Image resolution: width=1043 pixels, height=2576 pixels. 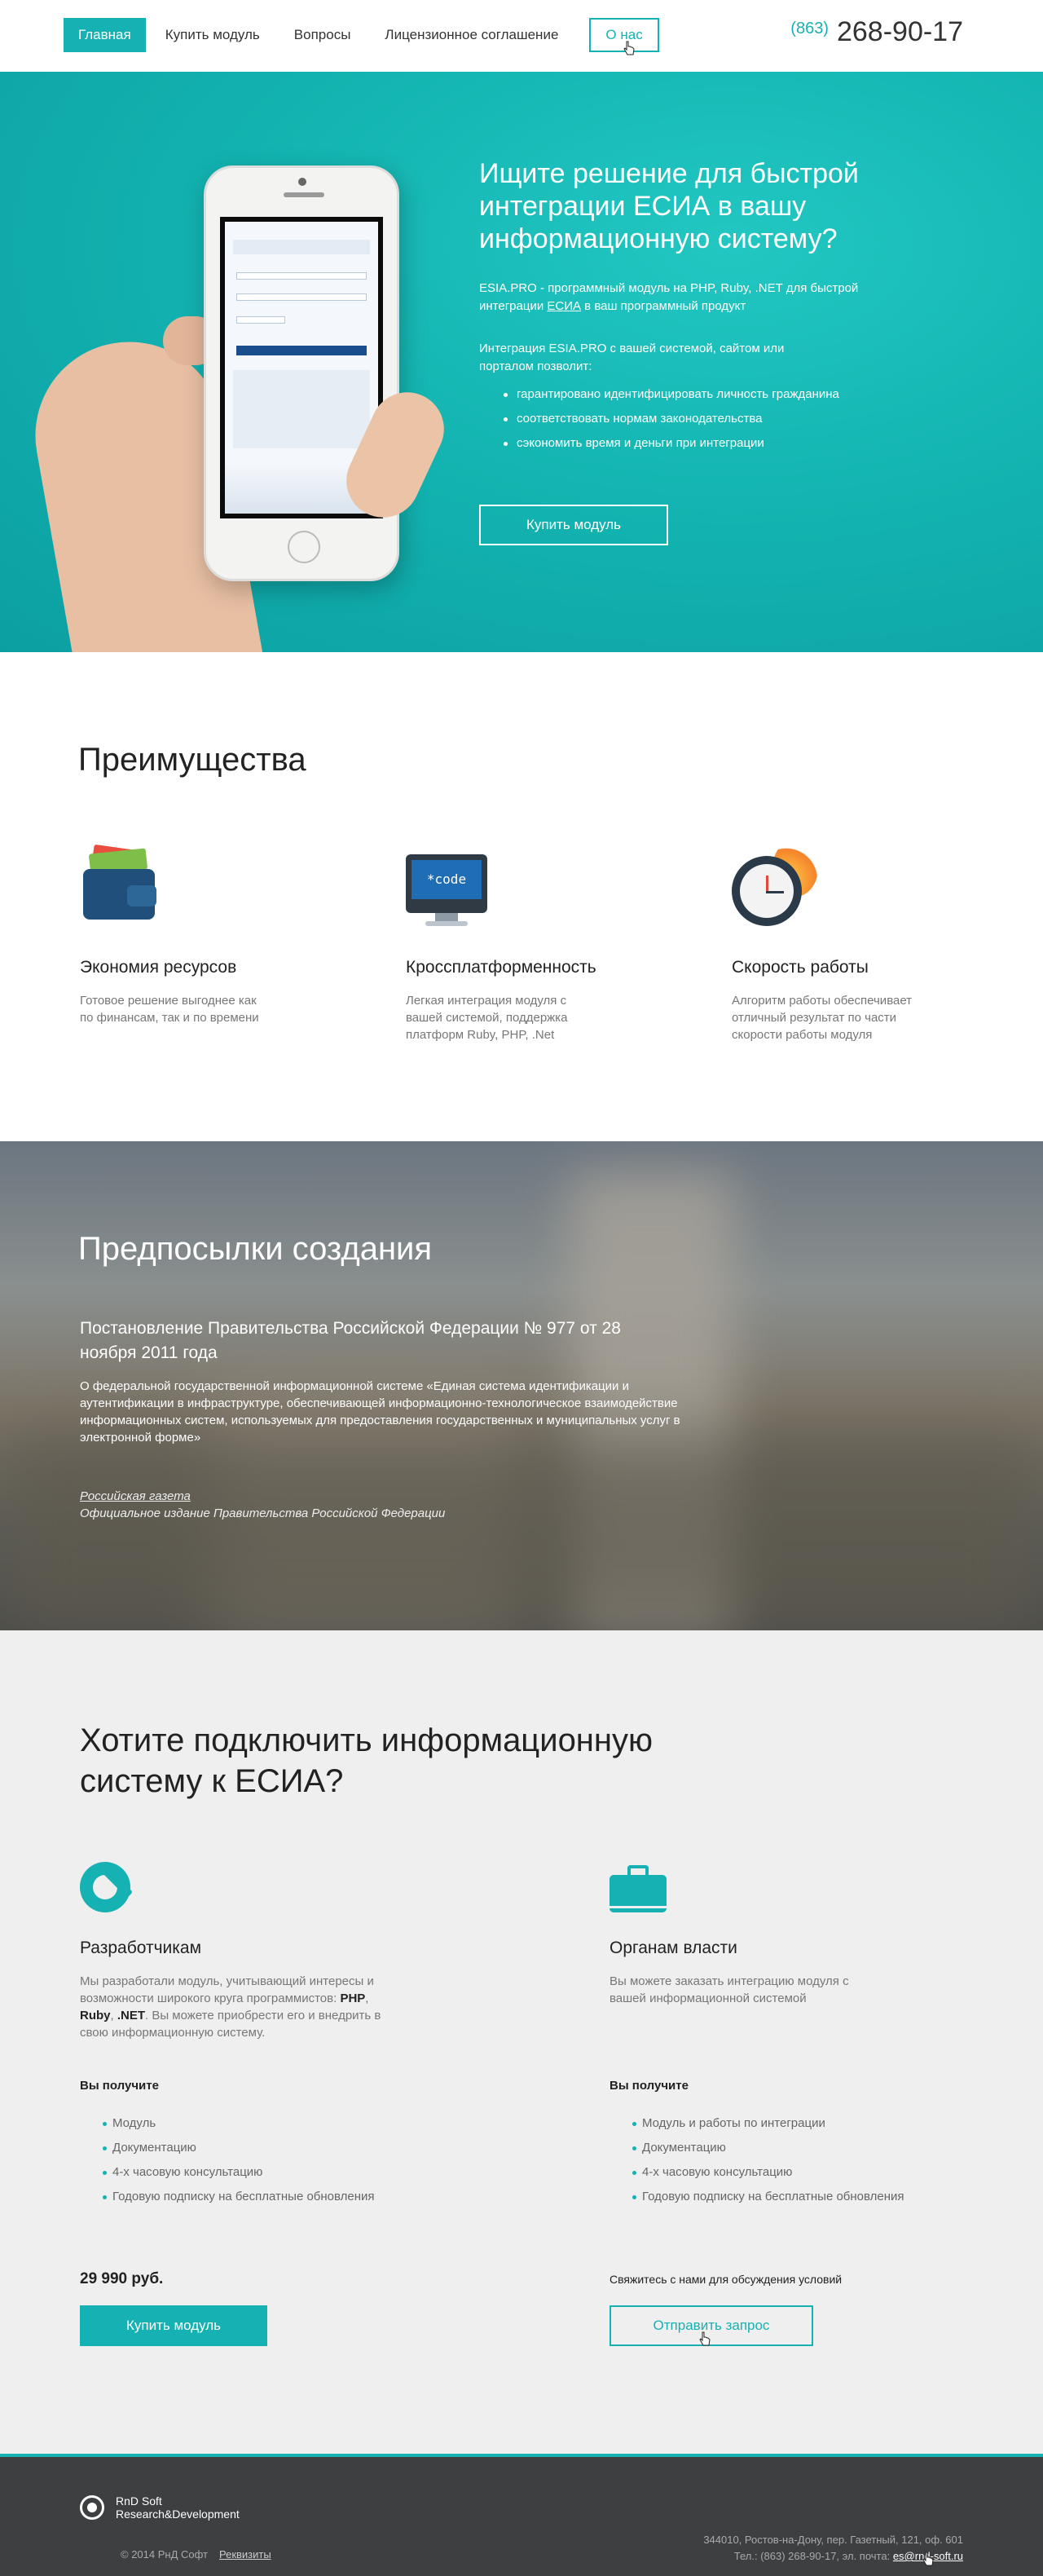 What do you see at coordinates (178, 2514) in the screenshot?
I see `logo-line: Research&Development` at bounding box center [178, 2514].